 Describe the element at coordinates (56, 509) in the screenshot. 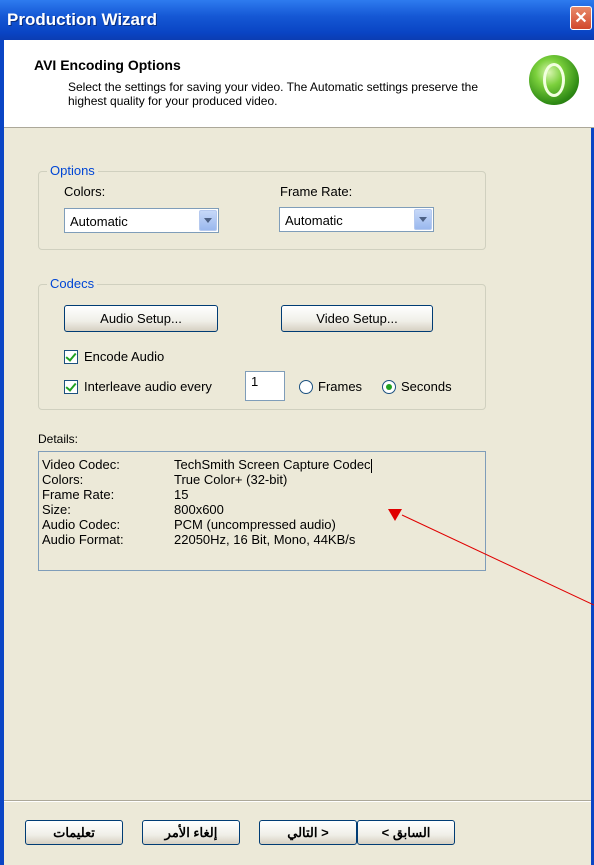

I see `details-key: Size:` at that location.